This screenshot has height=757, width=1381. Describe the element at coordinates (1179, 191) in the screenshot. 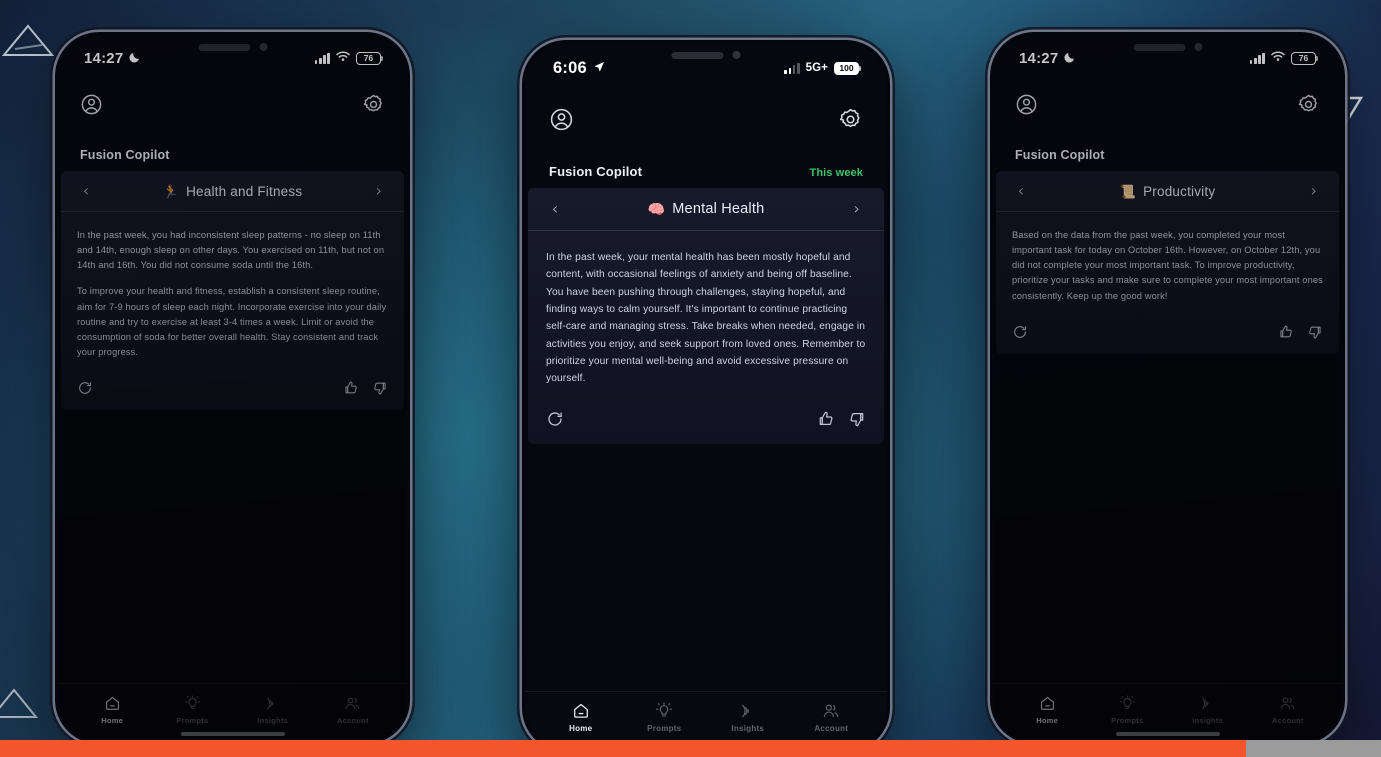

I see `category-name: Productivity` at that location.